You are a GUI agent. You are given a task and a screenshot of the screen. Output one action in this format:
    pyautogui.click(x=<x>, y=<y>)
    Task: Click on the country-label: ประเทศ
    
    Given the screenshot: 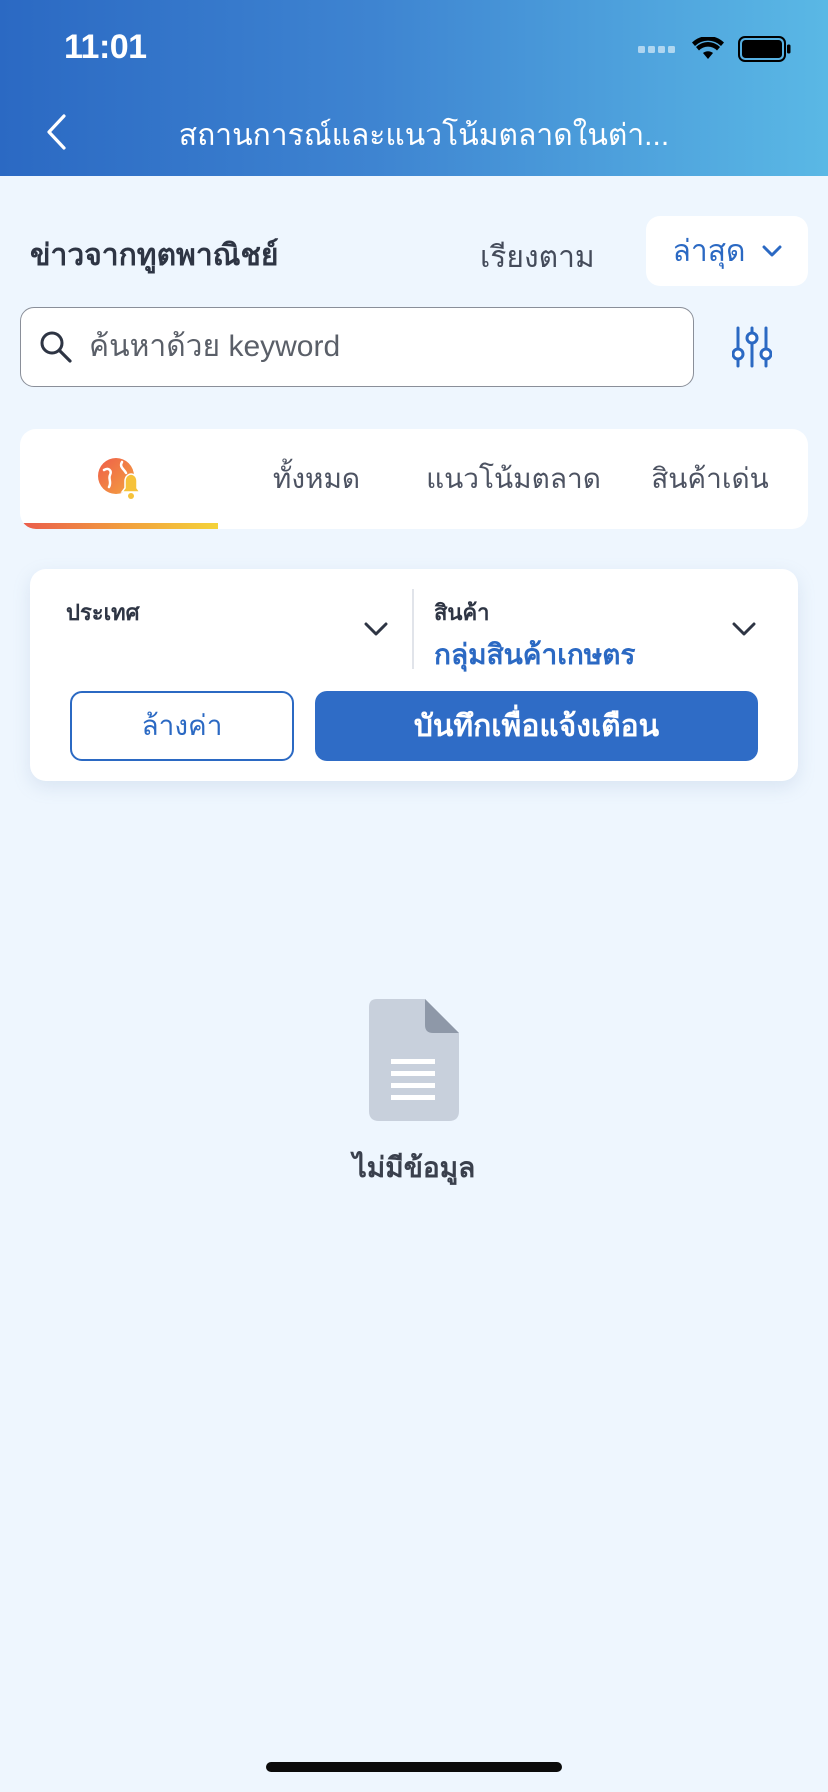 What is the action you would take?
    pyautogui.click(x=103, y=612)
    